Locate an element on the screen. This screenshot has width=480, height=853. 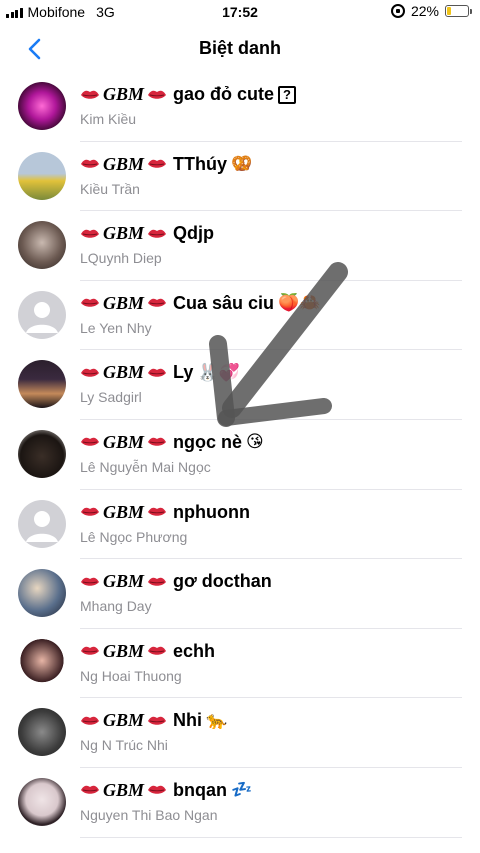
list-item: GBM bnqan 💤 Nguyen Thi Bao Ngan is located at coordinates (240, 803).